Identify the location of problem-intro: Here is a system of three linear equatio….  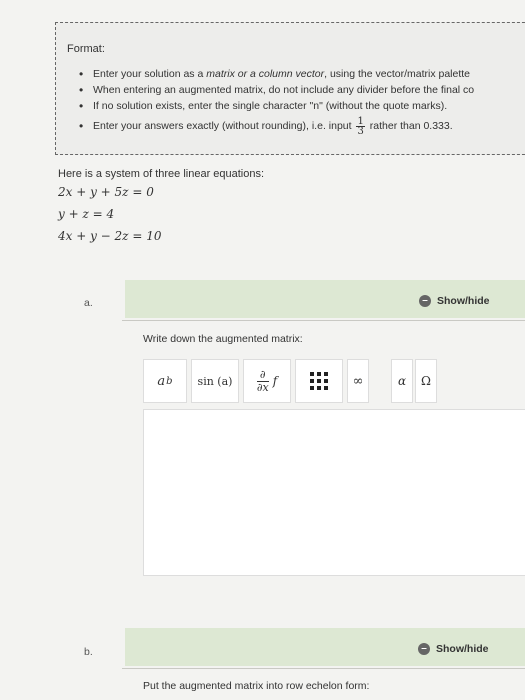
(161, 174).